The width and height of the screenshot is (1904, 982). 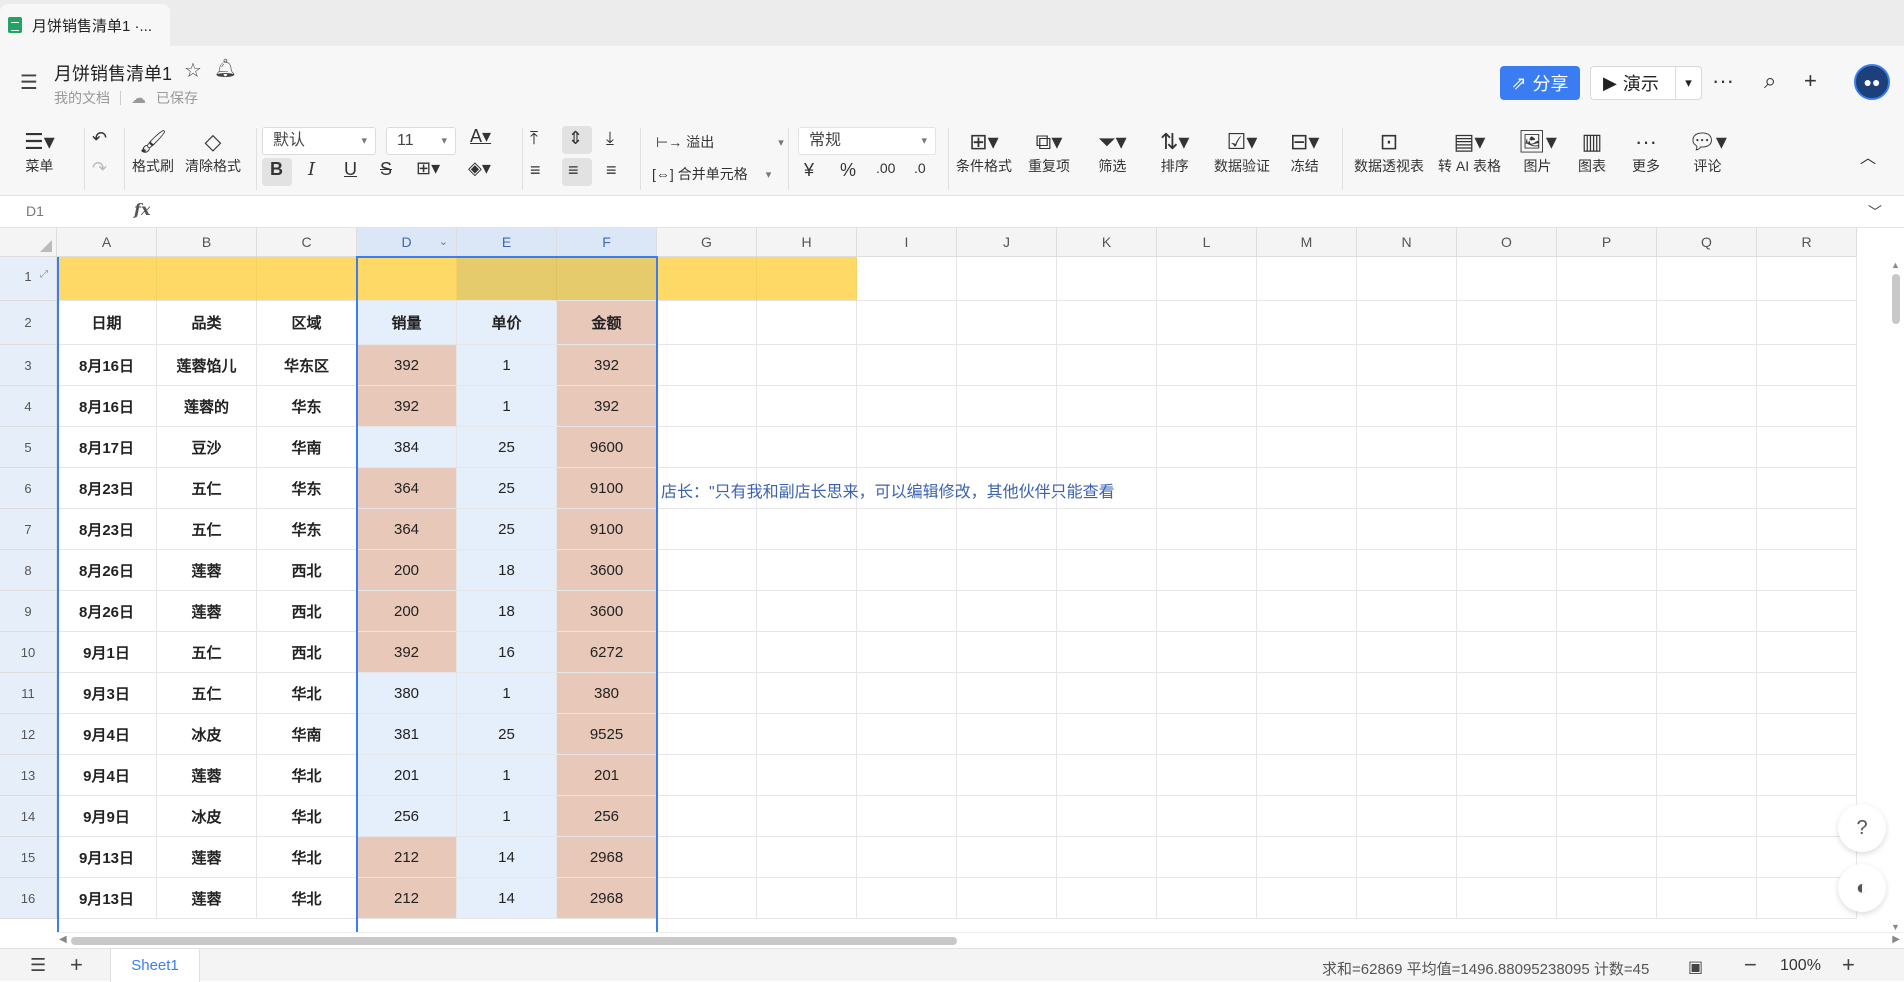 I want to click on cell: 25, so click(x=507, y=734).